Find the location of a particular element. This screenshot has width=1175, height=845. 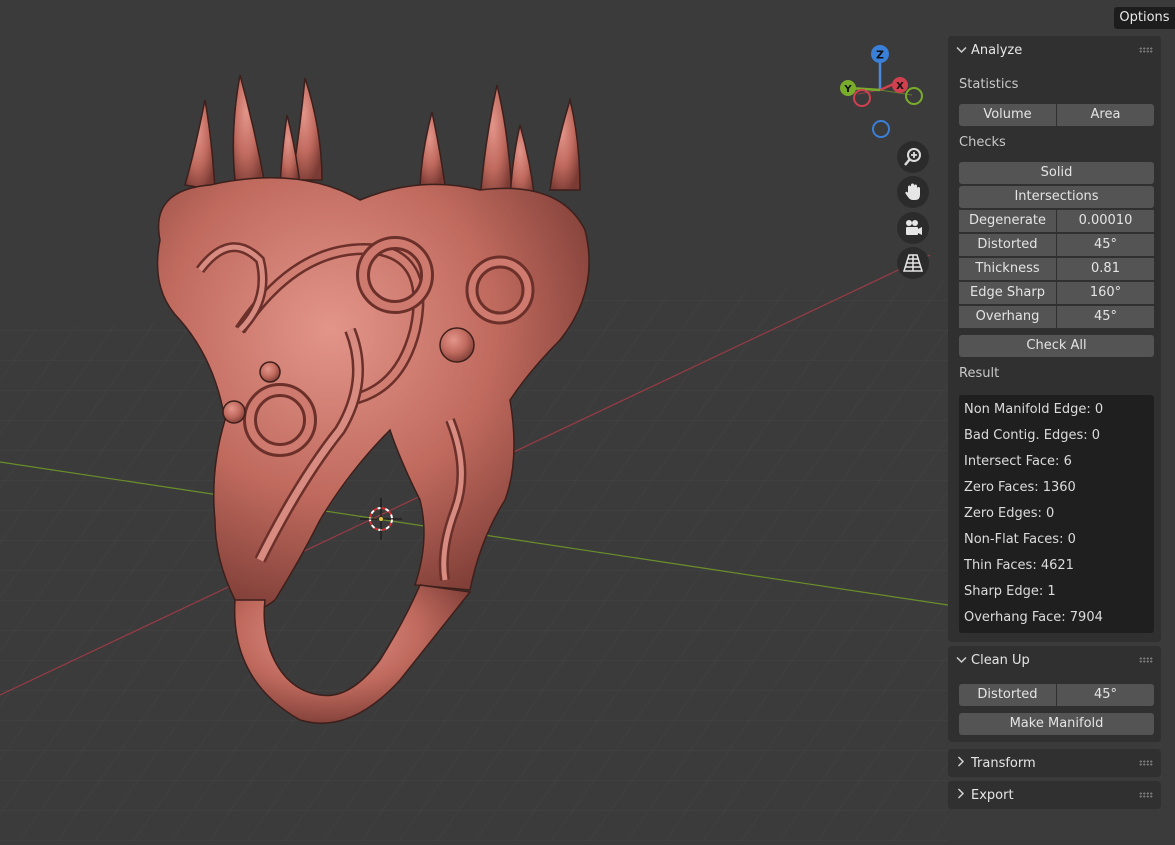

volume-button: Volume is located at coordinates (1007, 115).